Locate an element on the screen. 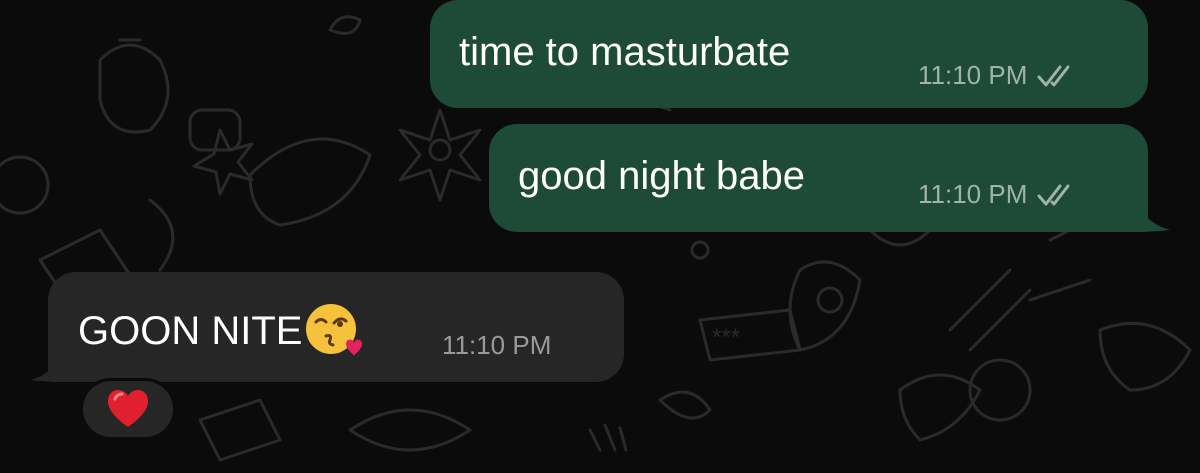 The image size is (1200, 473). message-reaction is located at coordinates (128, 409).